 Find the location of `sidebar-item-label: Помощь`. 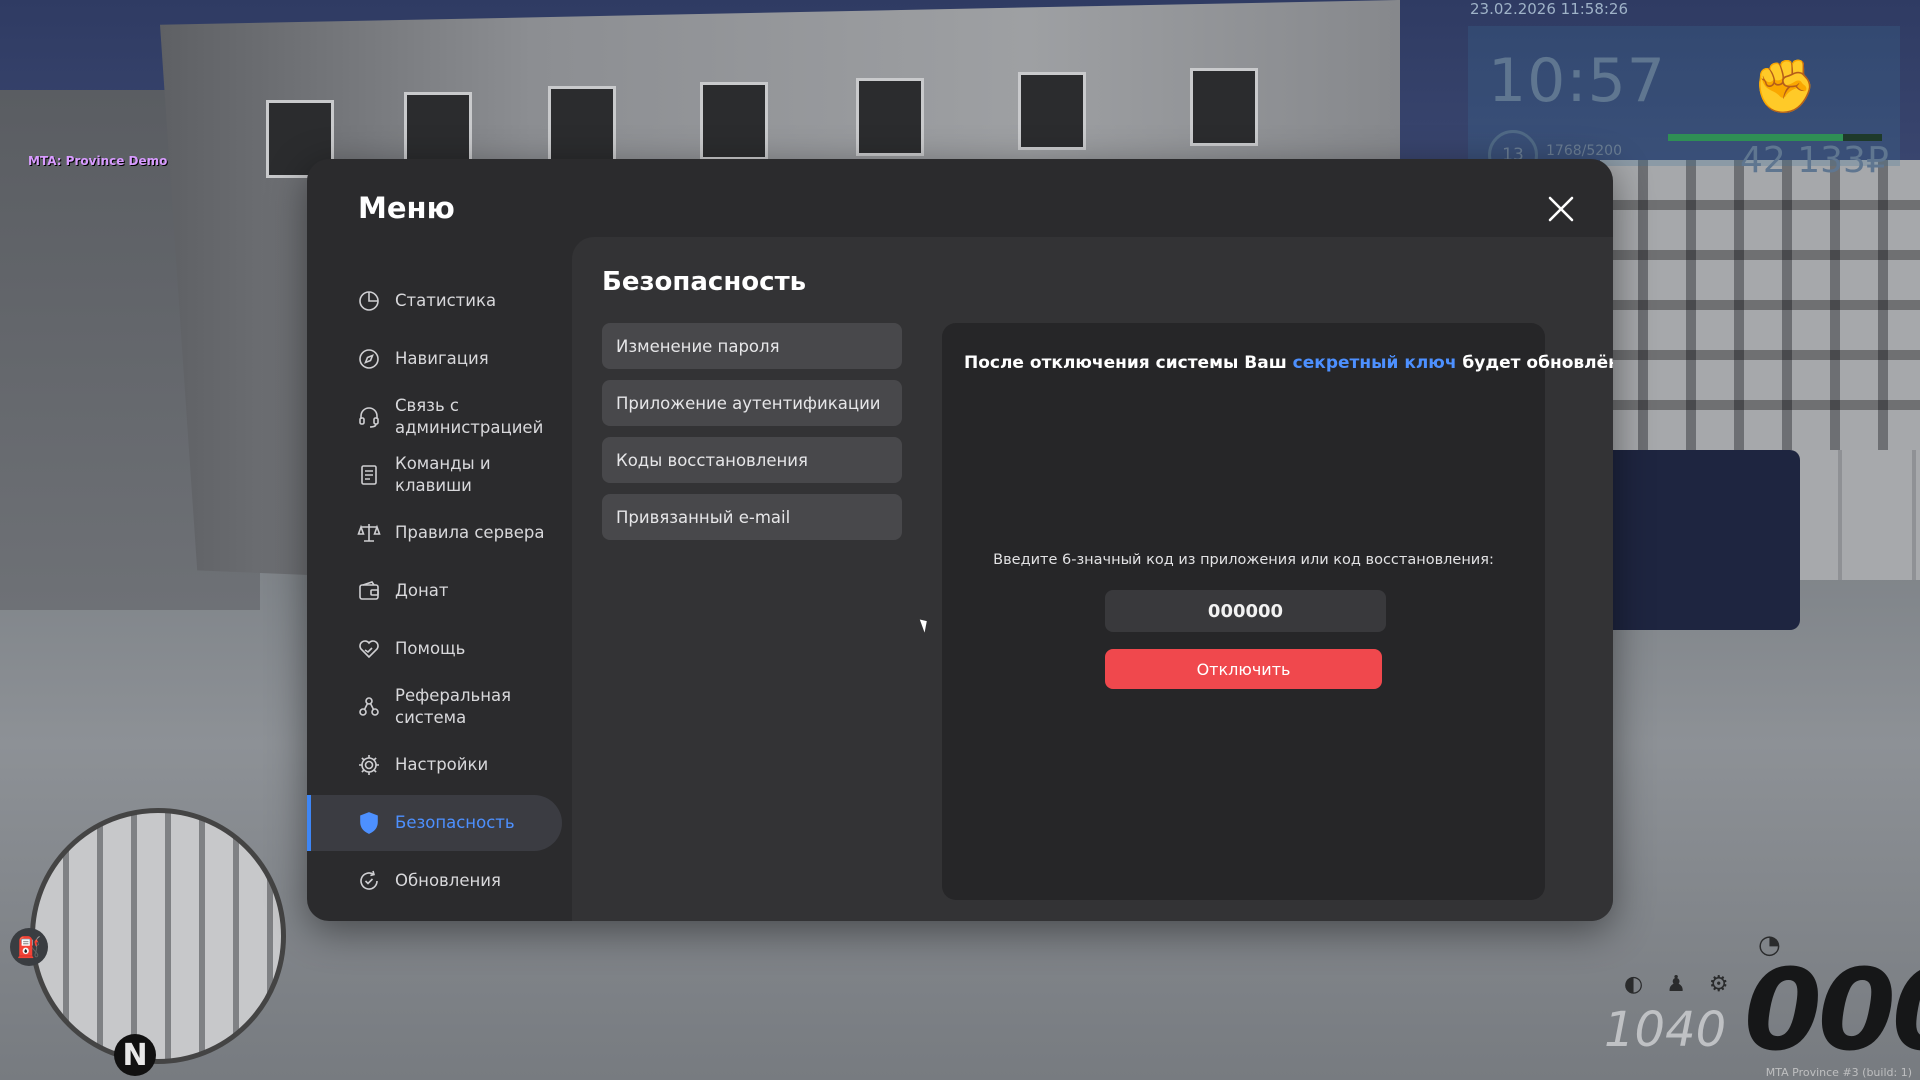

sidebar-item-label: Помощь is located at coordinates (430, 648).